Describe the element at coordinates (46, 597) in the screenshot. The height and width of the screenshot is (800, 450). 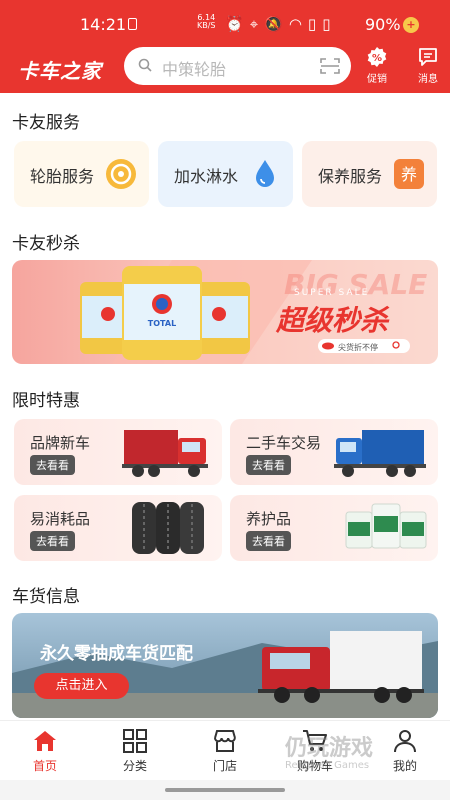
I see `cargo-title: 车货信息` at that location.